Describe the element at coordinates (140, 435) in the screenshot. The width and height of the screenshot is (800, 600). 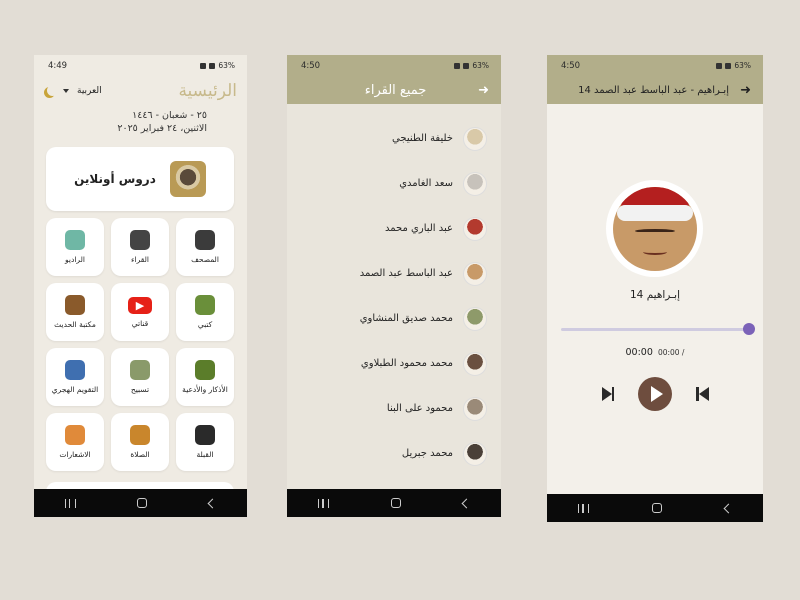
I see `mosque-icon` at that location.